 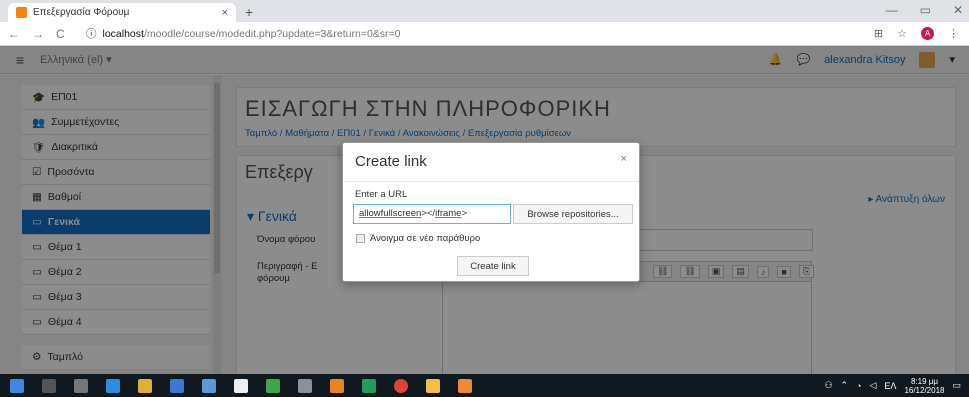 I want to click on taskbar-icons, so click(x=236, y=385).